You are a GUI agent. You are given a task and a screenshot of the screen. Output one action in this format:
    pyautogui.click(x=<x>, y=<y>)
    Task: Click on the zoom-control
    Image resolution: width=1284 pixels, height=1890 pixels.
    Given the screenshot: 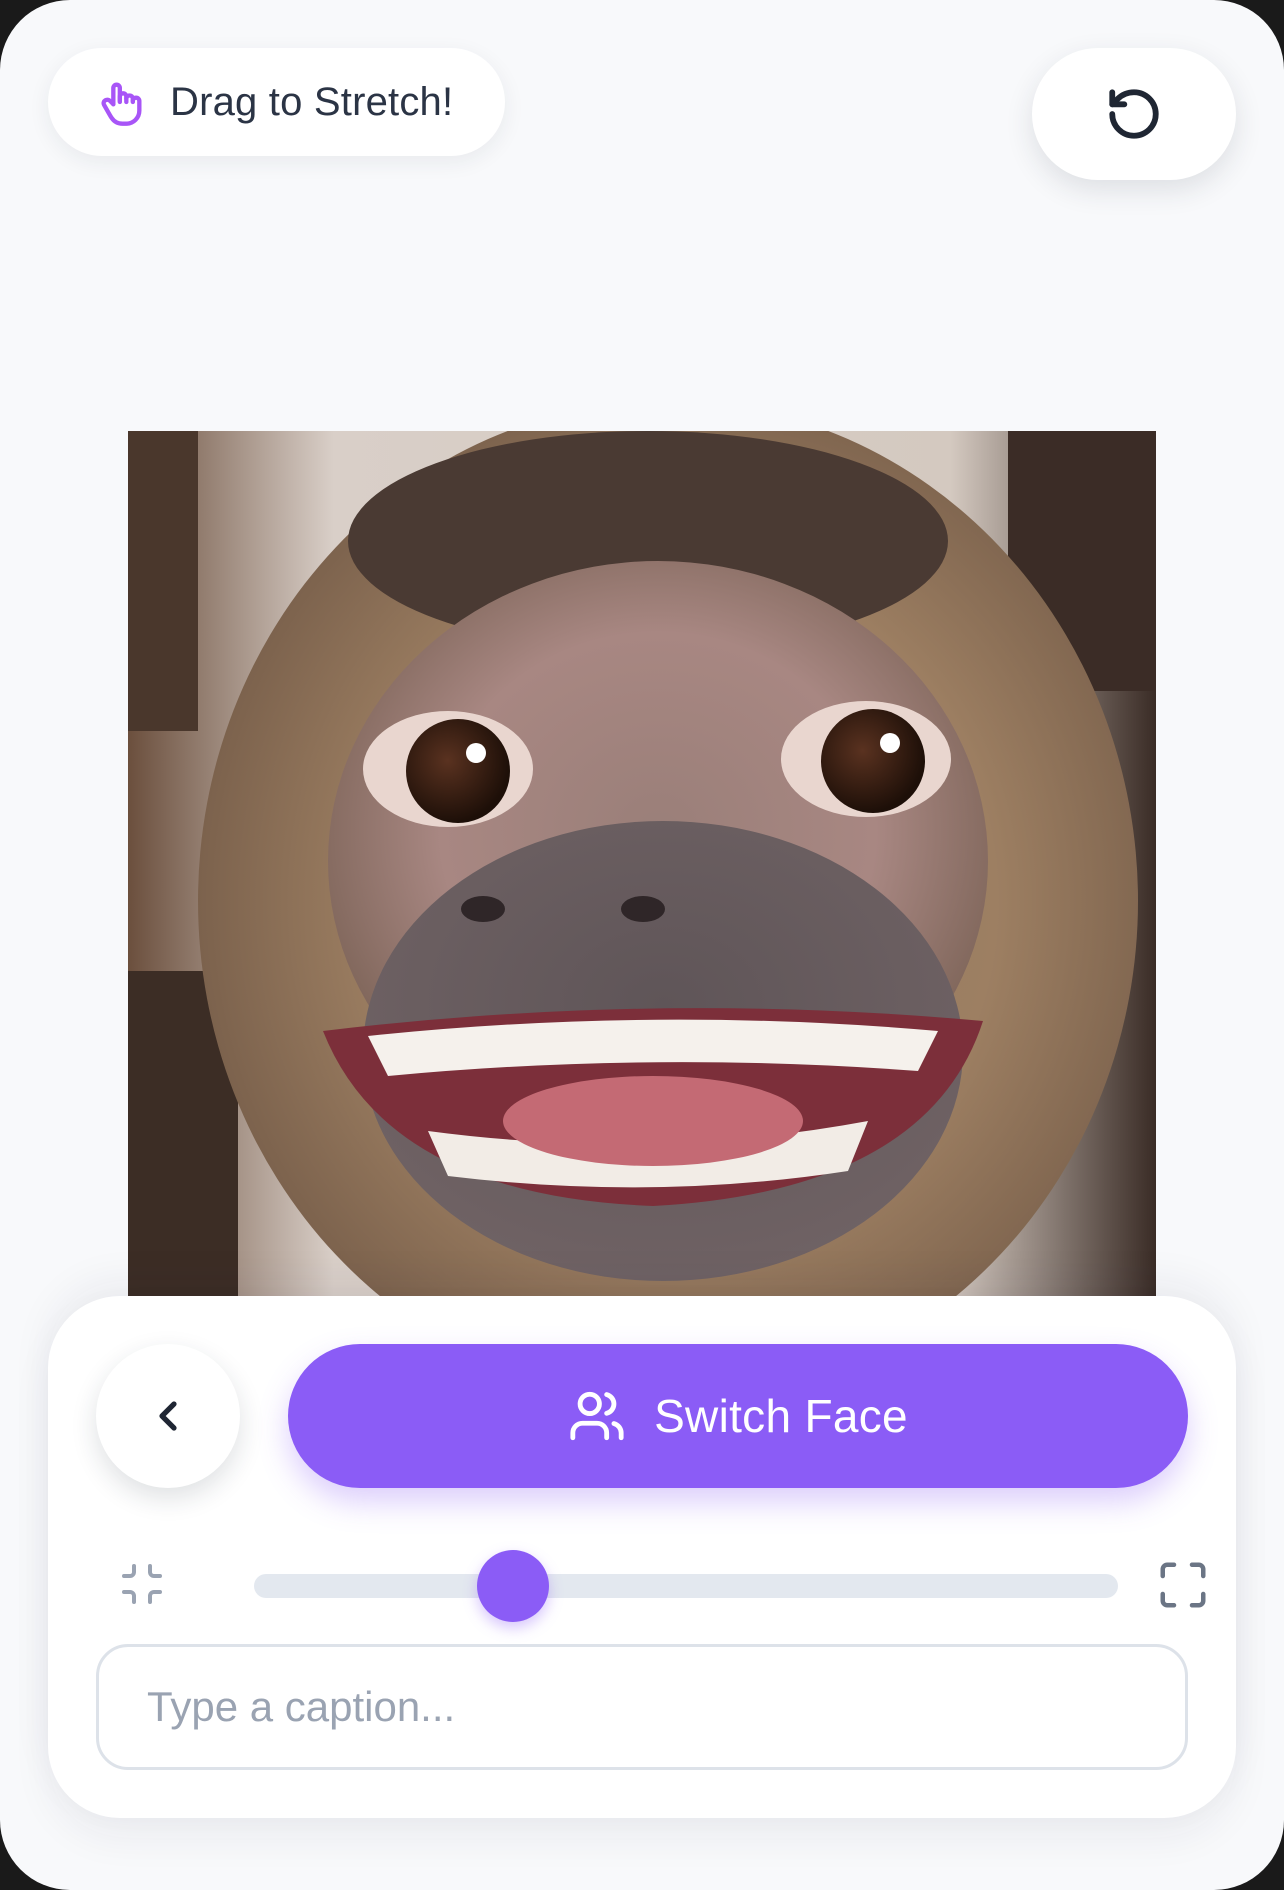 What is the action you would take?
    pyautogui.click(x=668, y=1584)
    